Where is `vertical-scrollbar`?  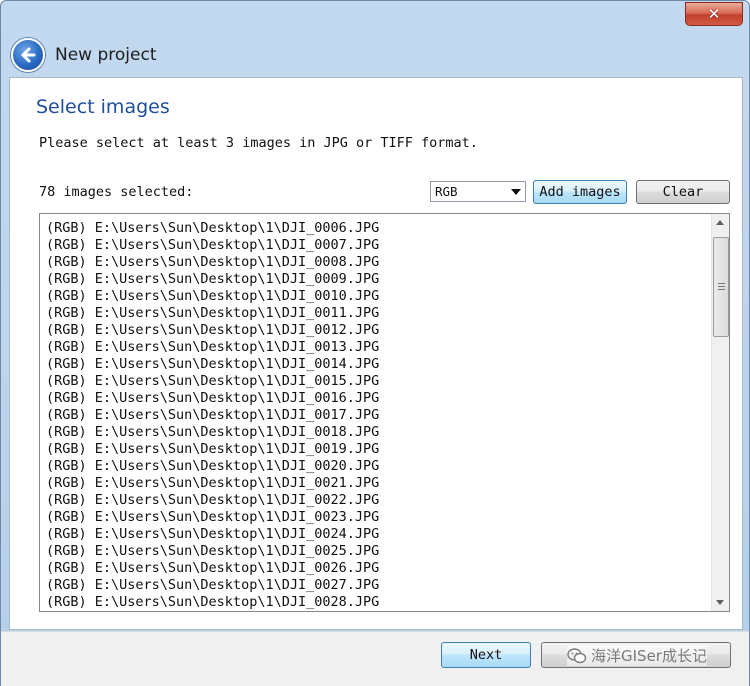
vertical-scrollbar is located at coordinates (720, 412).